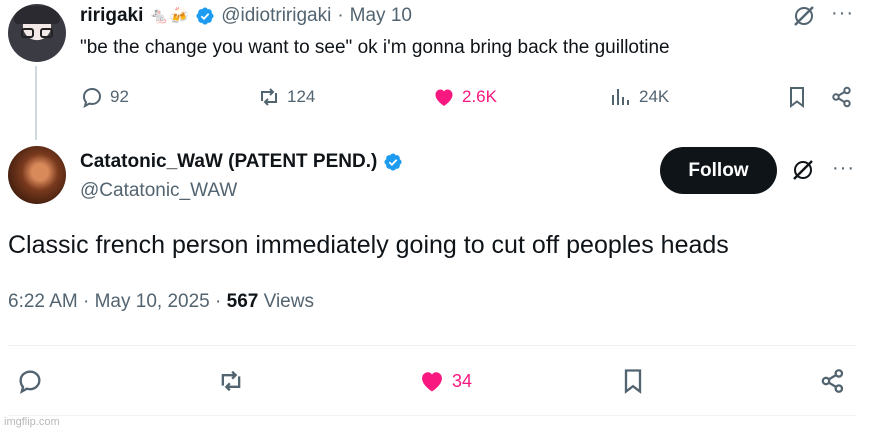  What do you see at coordinates (37, 15) in the screenshot?
I see `avatar-hair` at bounding box center [37, 15].